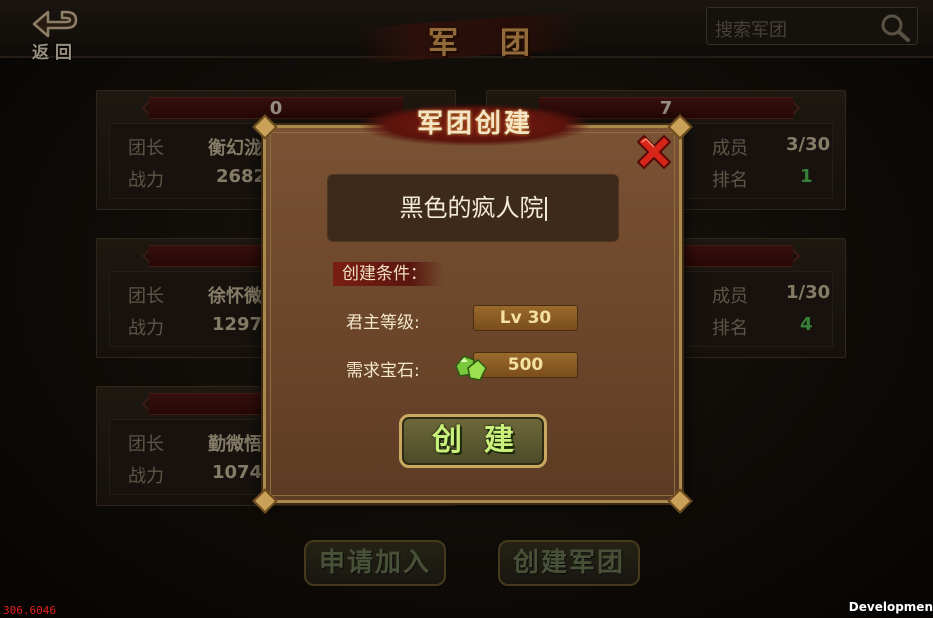  I want to click on close-icon, so click(654, 152).